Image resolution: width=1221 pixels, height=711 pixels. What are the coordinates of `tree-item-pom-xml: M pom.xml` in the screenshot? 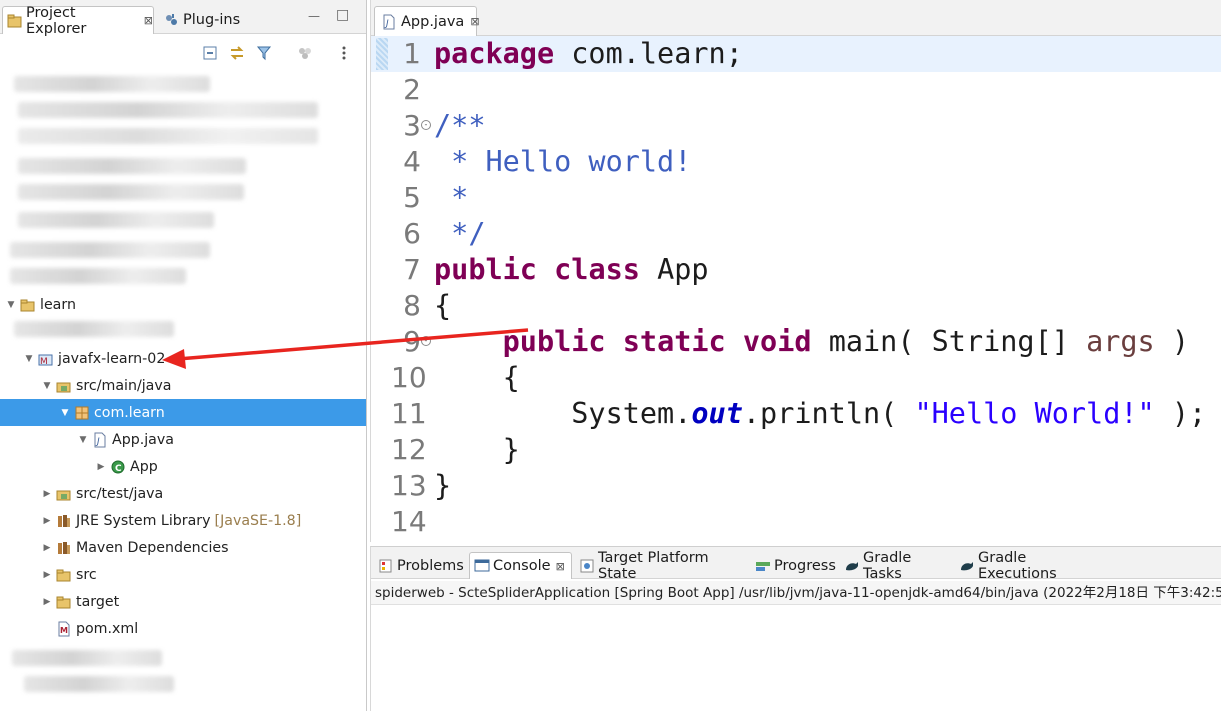 It's located at (183, 628).